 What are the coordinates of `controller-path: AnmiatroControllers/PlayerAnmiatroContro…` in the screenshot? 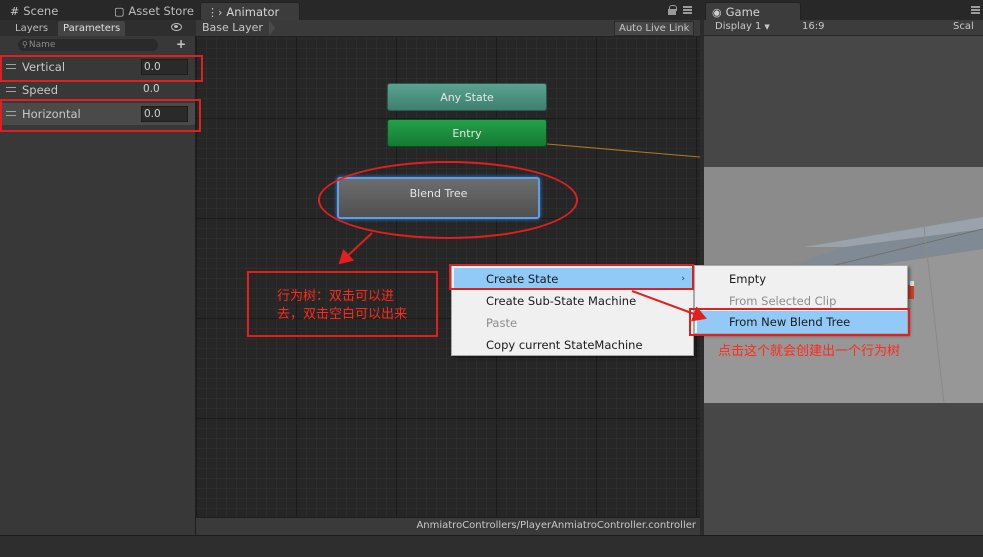 It's located at (556, 525).